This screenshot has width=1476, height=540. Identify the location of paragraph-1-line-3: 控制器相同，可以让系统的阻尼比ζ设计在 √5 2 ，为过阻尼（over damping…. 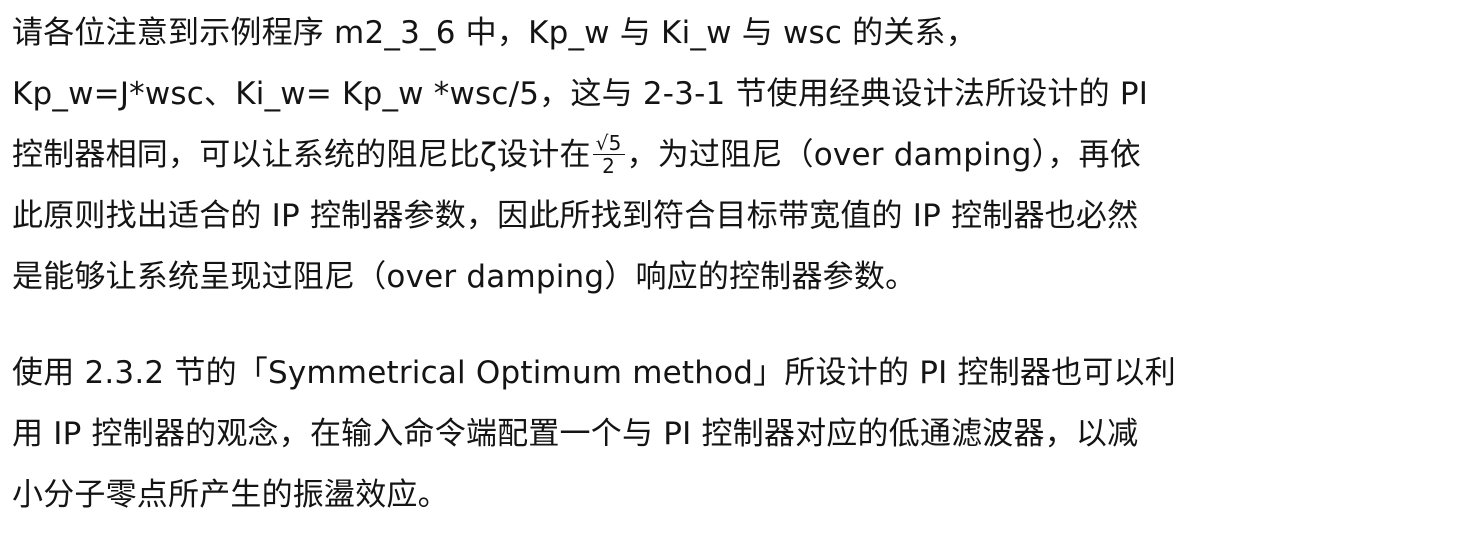
(744, 158).